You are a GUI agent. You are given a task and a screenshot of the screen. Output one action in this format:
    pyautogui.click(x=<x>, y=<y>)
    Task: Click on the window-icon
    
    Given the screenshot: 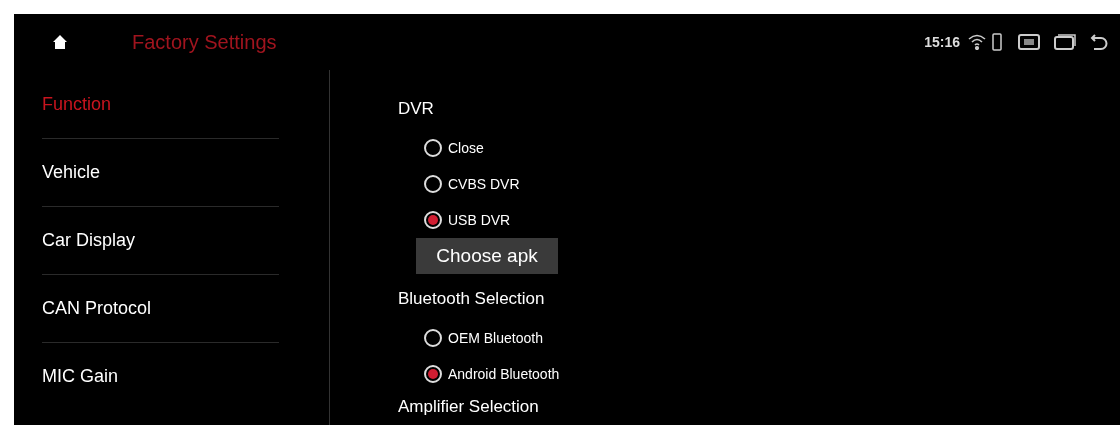 What is the action you would take?
    pyautogui.click(x=1065, y=42)
    